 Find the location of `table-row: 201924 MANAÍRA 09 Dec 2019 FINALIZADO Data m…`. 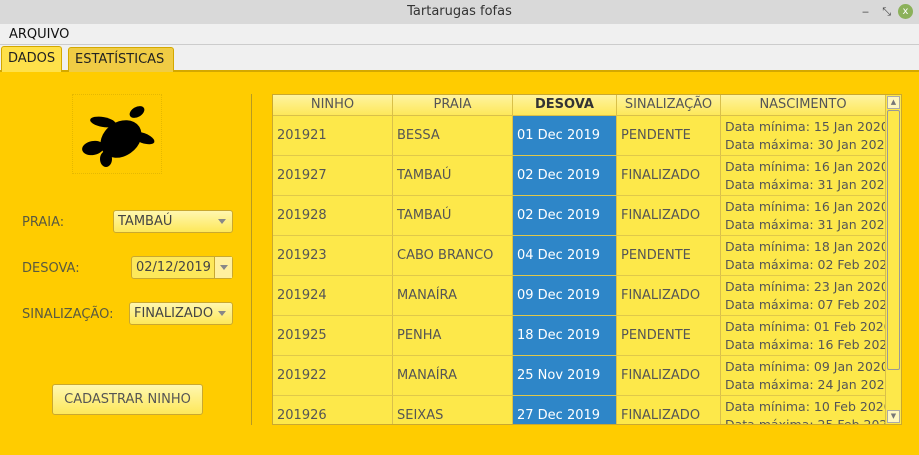

table-row: 201924 MANAÍRA 09 Dec 2019 FINALIZADO Data m… is located at coordinates (579, 296).